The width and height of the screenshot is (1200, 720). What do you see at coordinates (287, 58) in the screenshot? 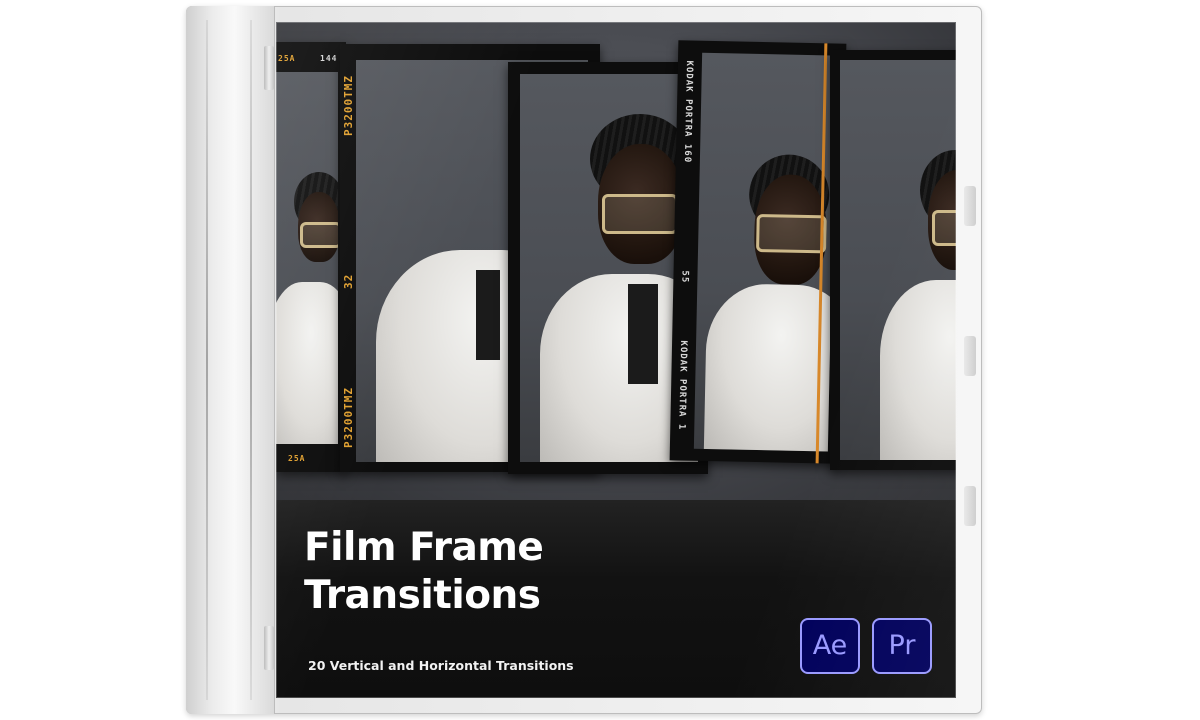
I see `frame-code-top: 25A` at bounding box center [287, 58].